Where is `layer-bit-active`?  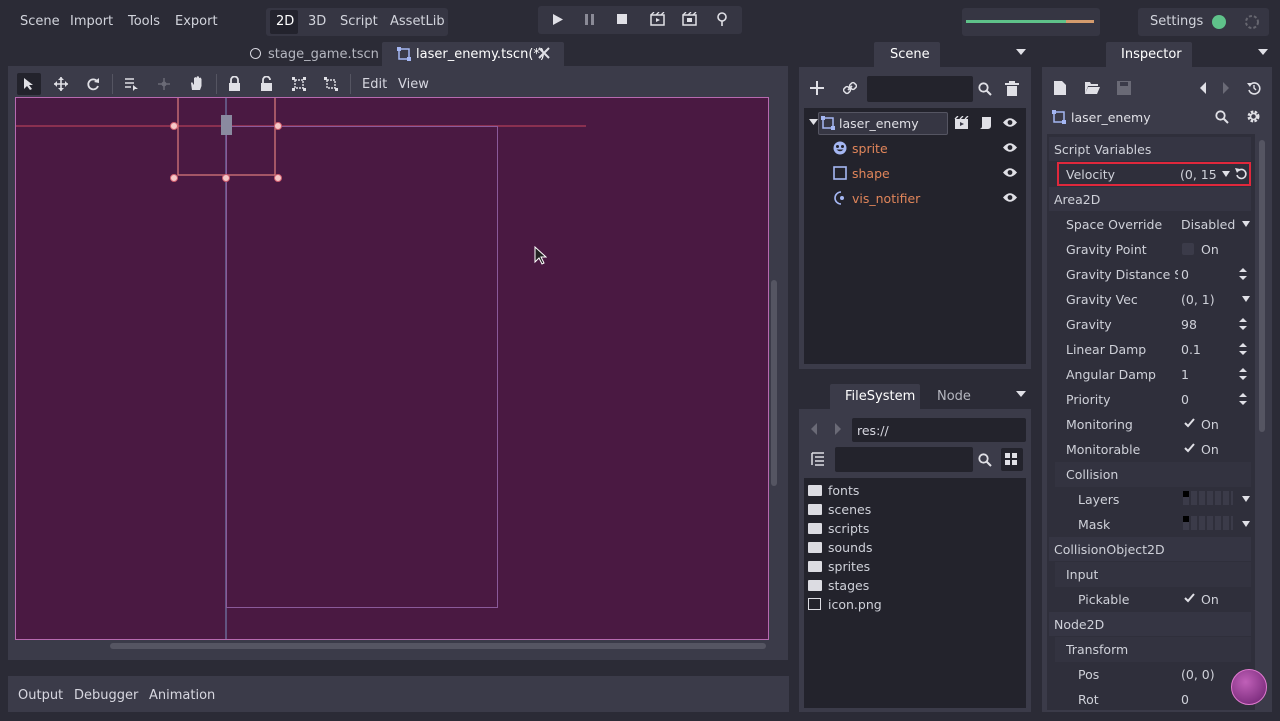
layer-bit-active is located at coordinates (1186, 494).